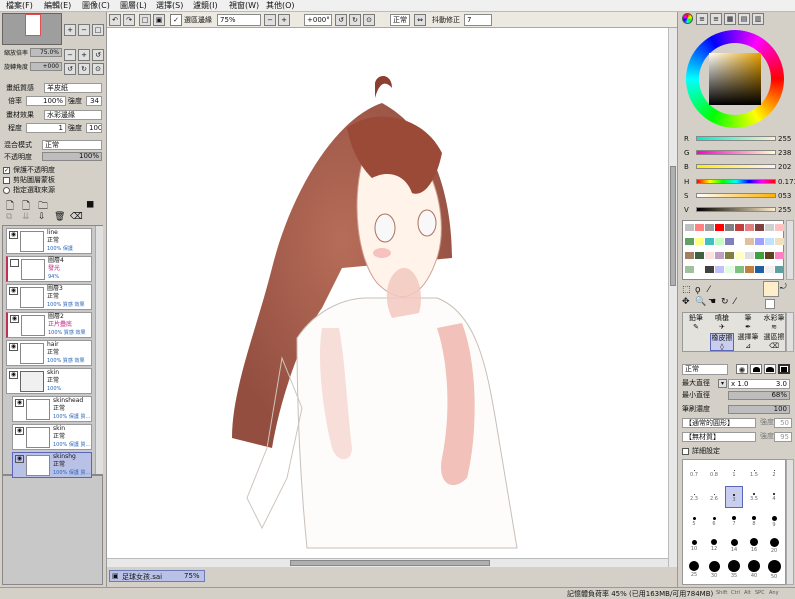 This screenshot has width=795, height=599. What do you see at coordinates (159, 20) in the screenshot?
I see `invert-selection-icon: ▣` at bounding box center [159, 20].